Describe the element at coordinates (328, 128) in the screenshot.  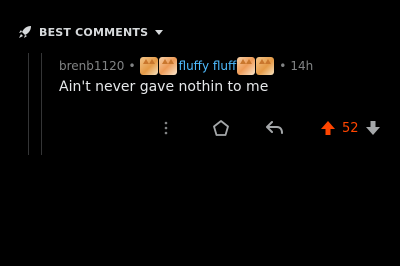
I see `upvote-arrow-icon` at that location.